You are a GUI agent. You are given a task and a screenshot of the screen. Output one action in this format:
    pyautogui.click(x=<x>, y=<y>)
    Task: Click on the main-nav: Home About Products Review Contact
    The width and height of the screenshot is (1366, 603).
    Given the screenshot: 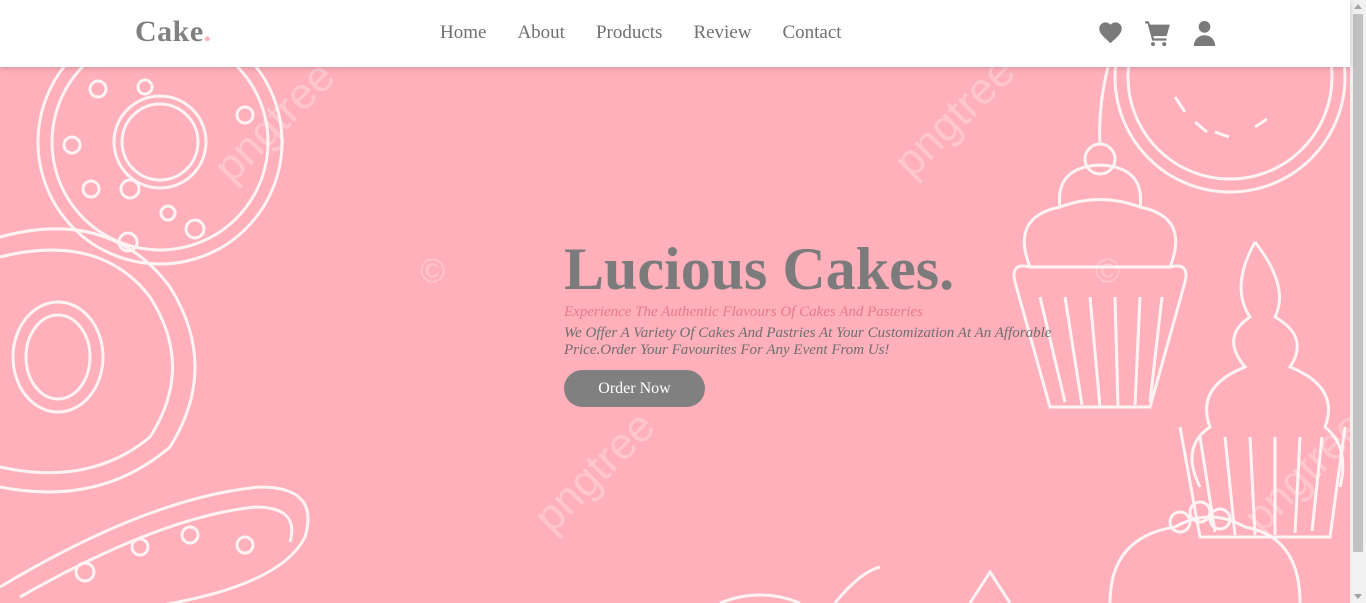 What is the action you would take?
    pyautogui.click(x=656, y=33)
    